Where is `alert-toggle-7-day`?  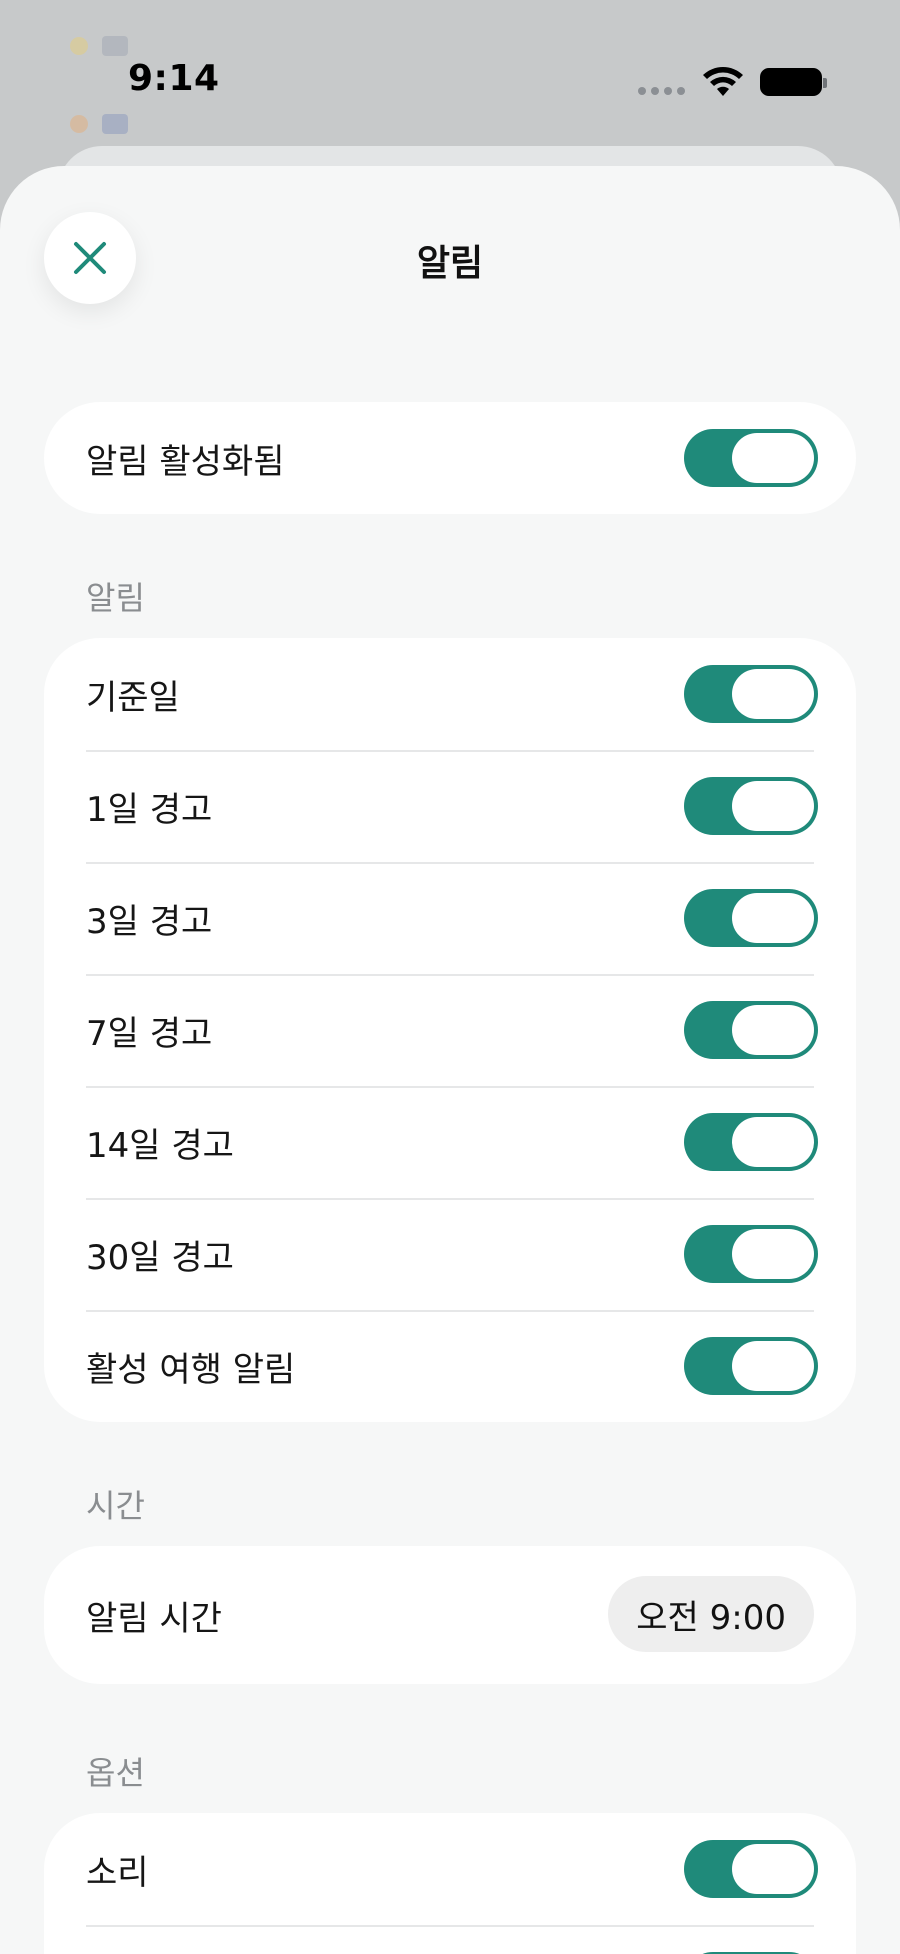
alert-toggle-7-day is located at coordinates (751, 1030).